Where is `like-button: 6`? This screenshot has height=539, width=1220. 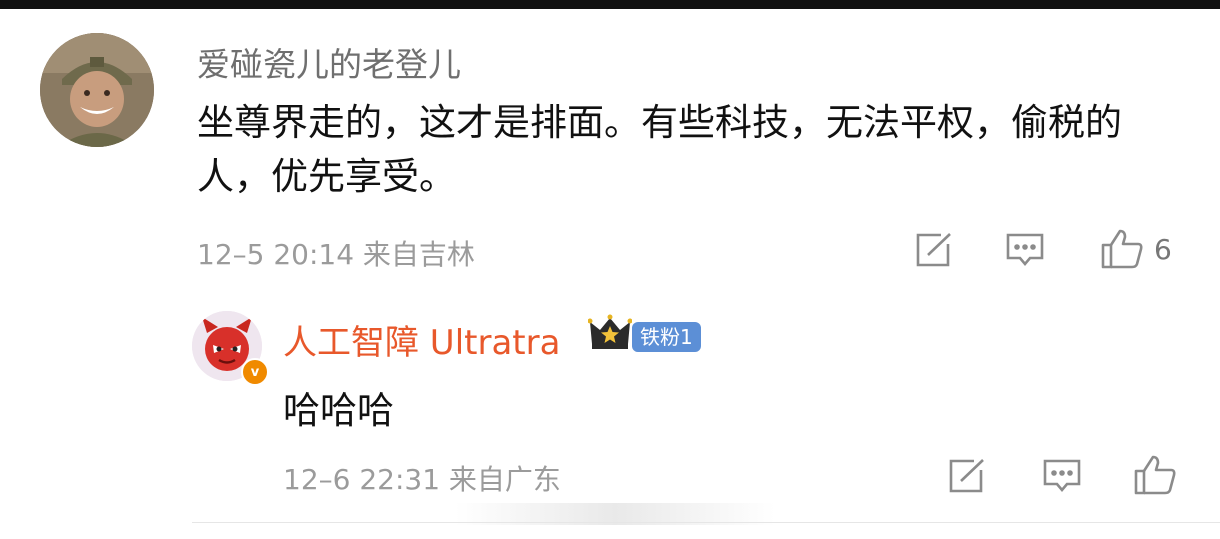
like-button: 6 is located at coordinates (1136, 249).